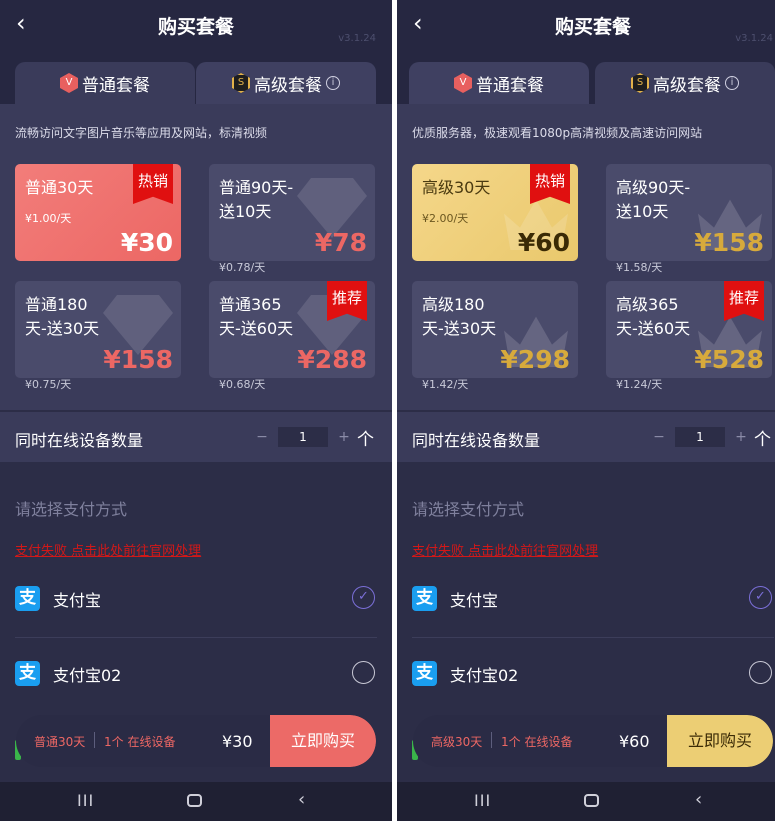 This screenshot has width=775, height=821. What do you see at coordinates (332, 359) in the screenshot?
I see `plan-price: ¥288` at bounding box center [332, 359].